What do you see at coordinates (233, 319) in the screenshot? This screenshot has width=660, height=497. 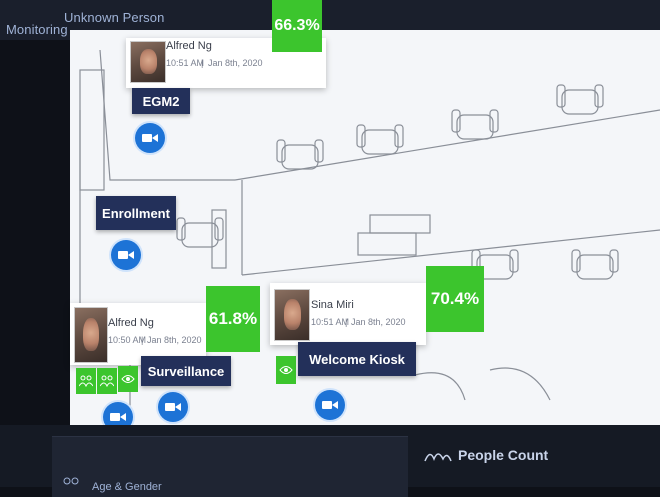 I see `match-score: 61.8%` at bounding box center [233, 319].